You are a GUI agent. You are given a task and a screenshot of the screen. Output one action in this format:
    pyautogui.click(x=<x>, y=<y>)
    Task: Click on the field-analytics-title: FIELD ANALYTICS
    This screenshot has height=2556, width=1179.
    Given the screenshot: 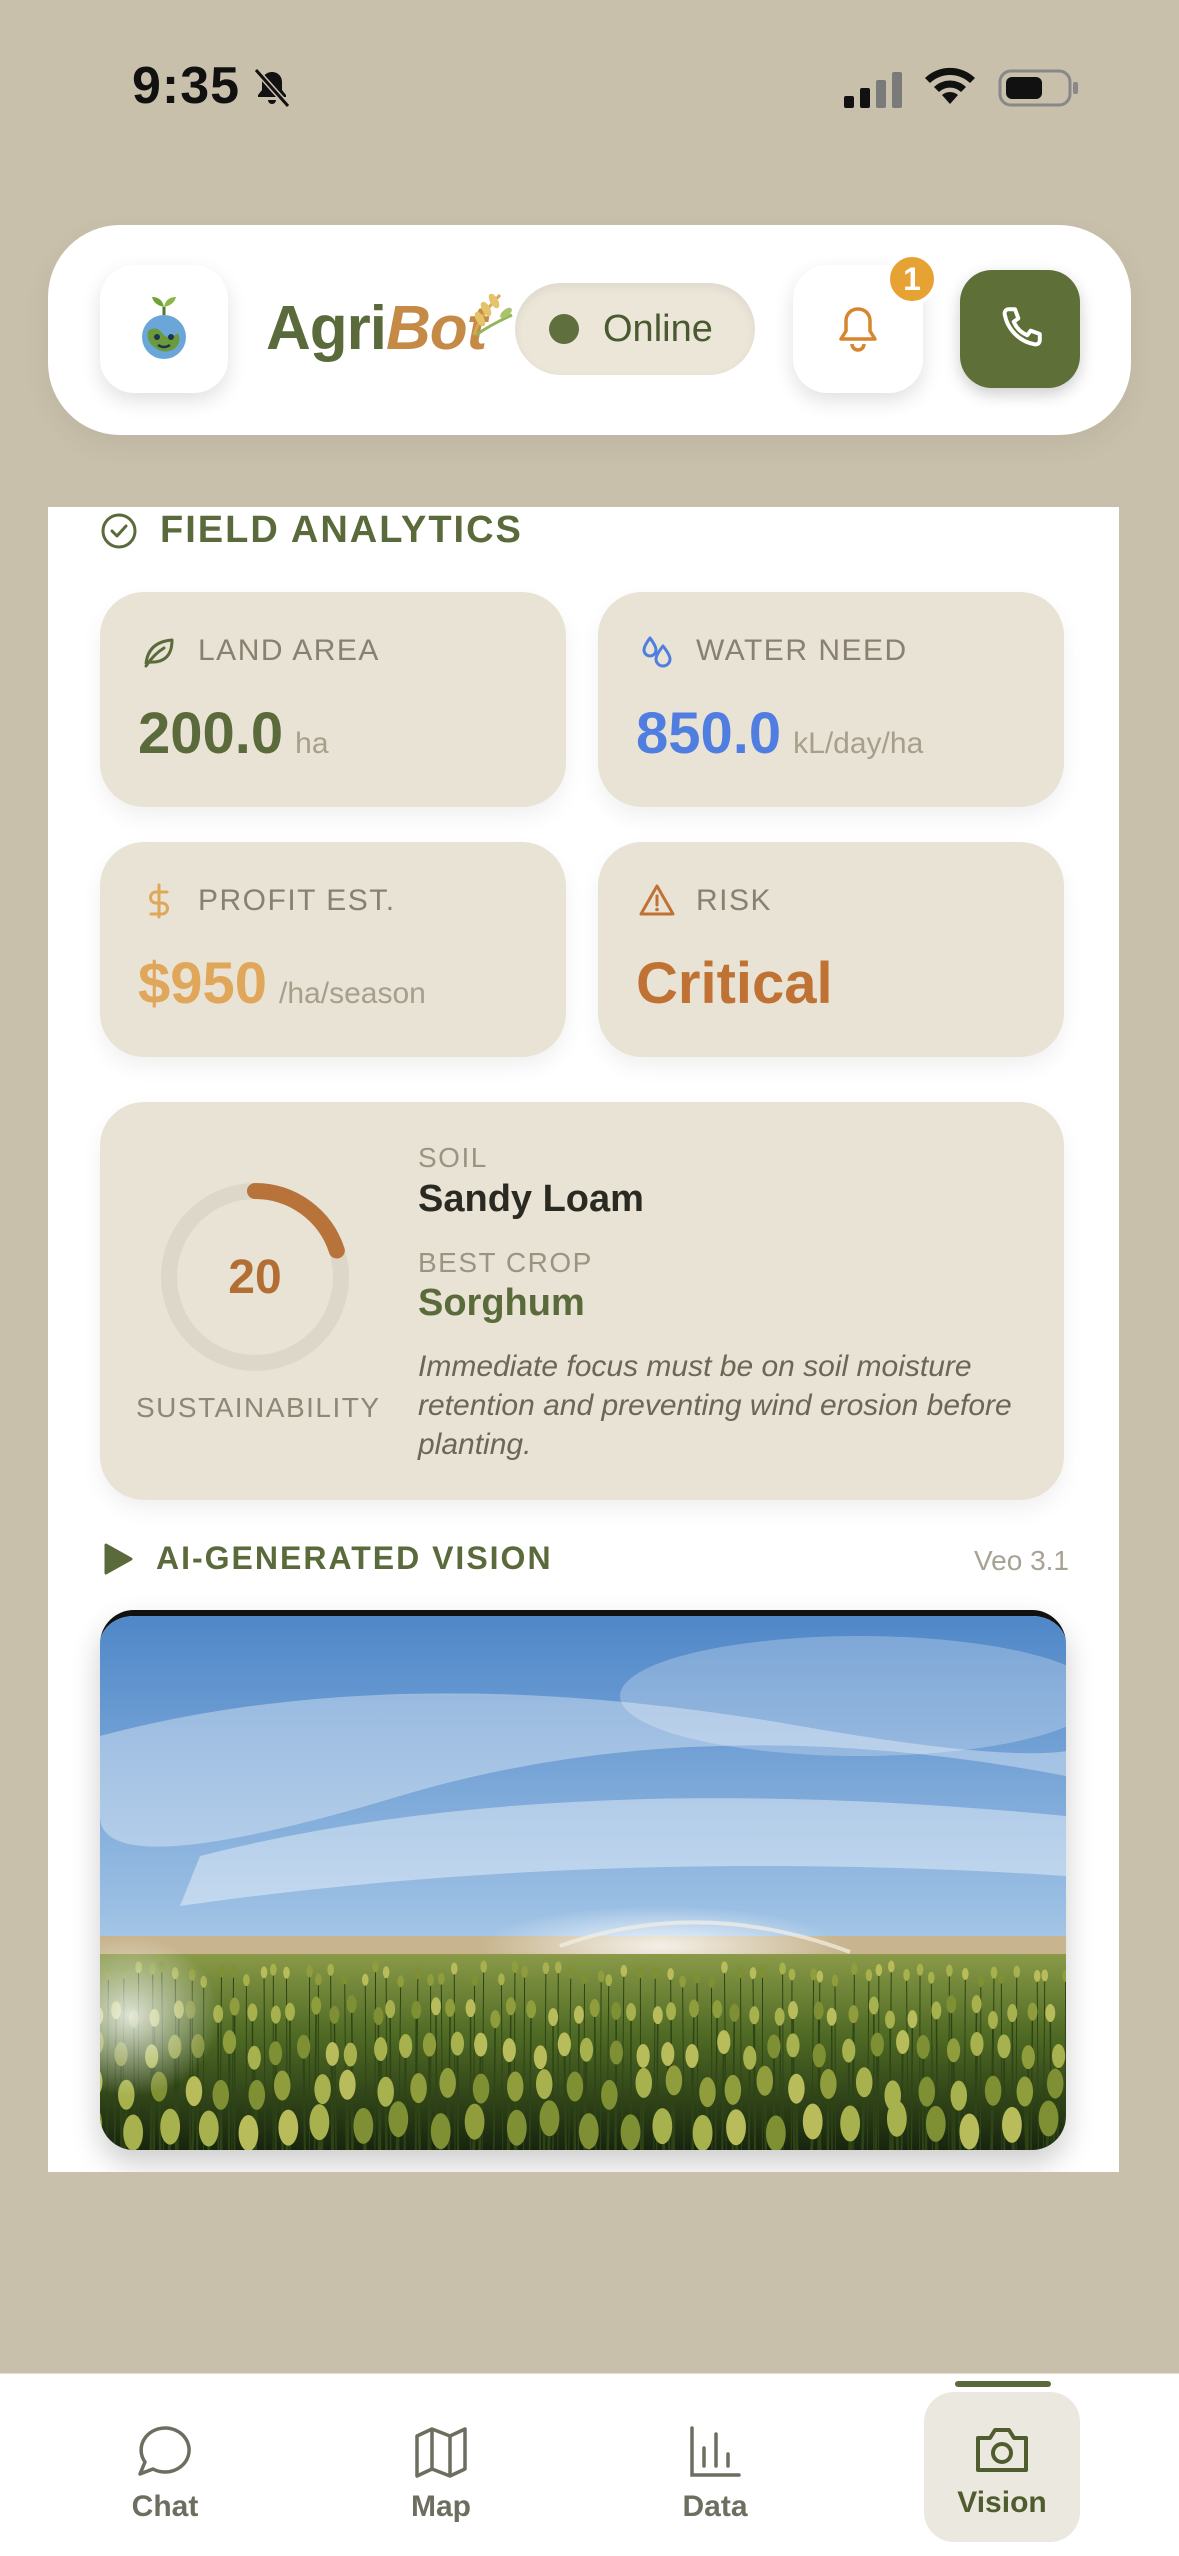 What is the action you would take?
    pyautogui.click(x=341, y=530)
    